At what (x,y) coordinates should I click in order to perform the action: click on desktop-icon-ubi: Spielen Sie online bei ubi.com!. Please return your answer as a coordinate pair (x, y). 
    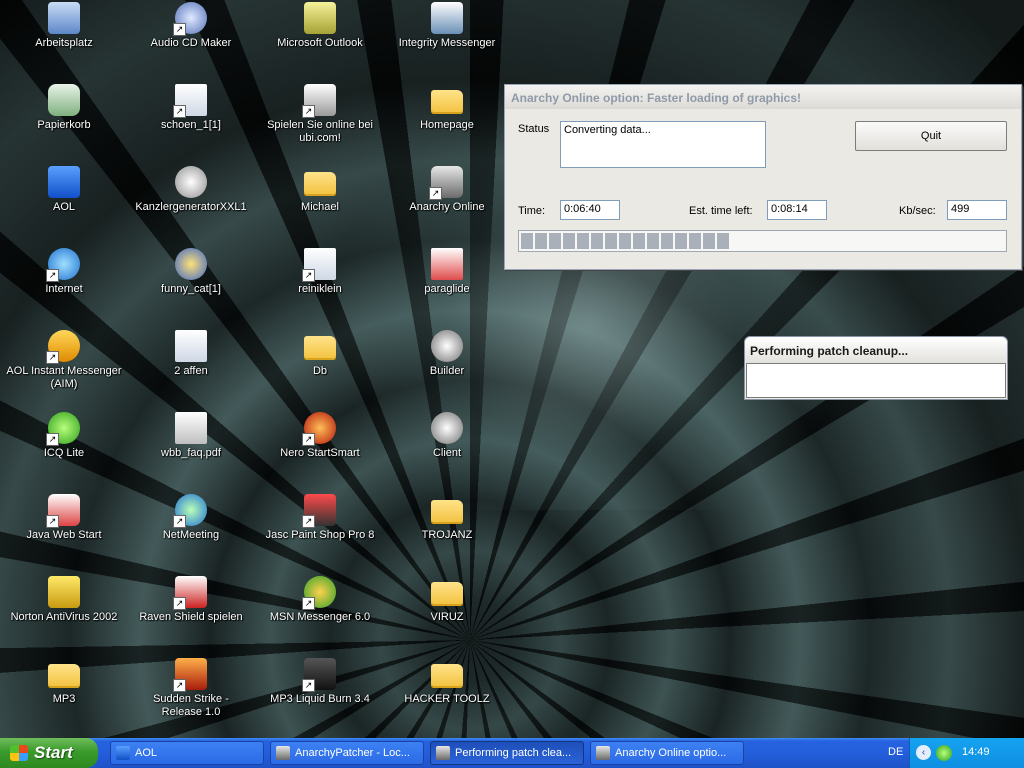
    Looking at the image, I should click on (320, 114).